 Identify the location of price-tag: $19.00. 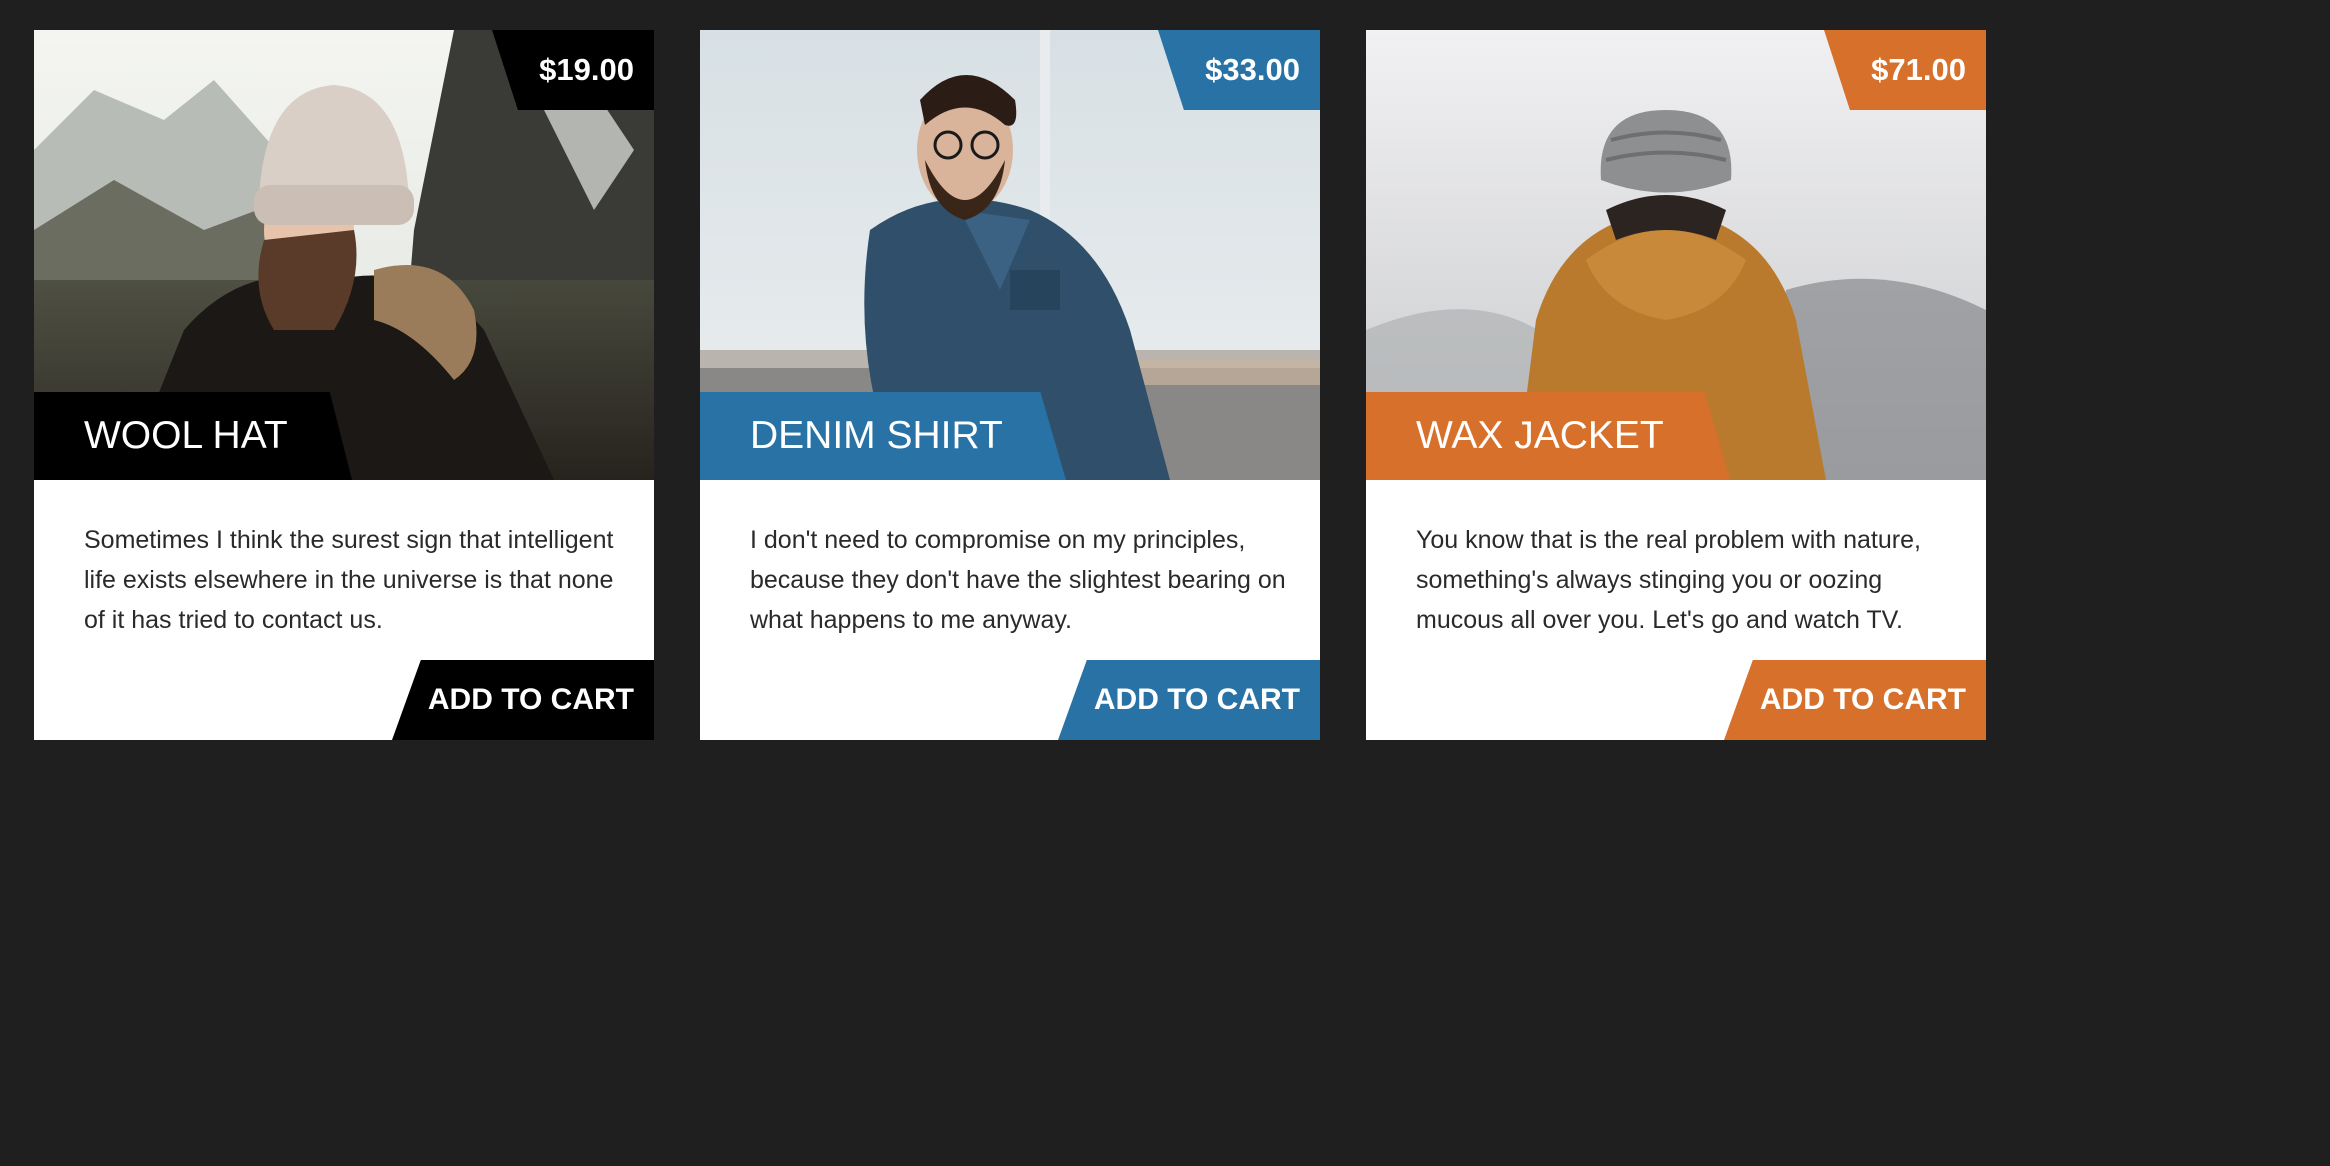
(573, 70).